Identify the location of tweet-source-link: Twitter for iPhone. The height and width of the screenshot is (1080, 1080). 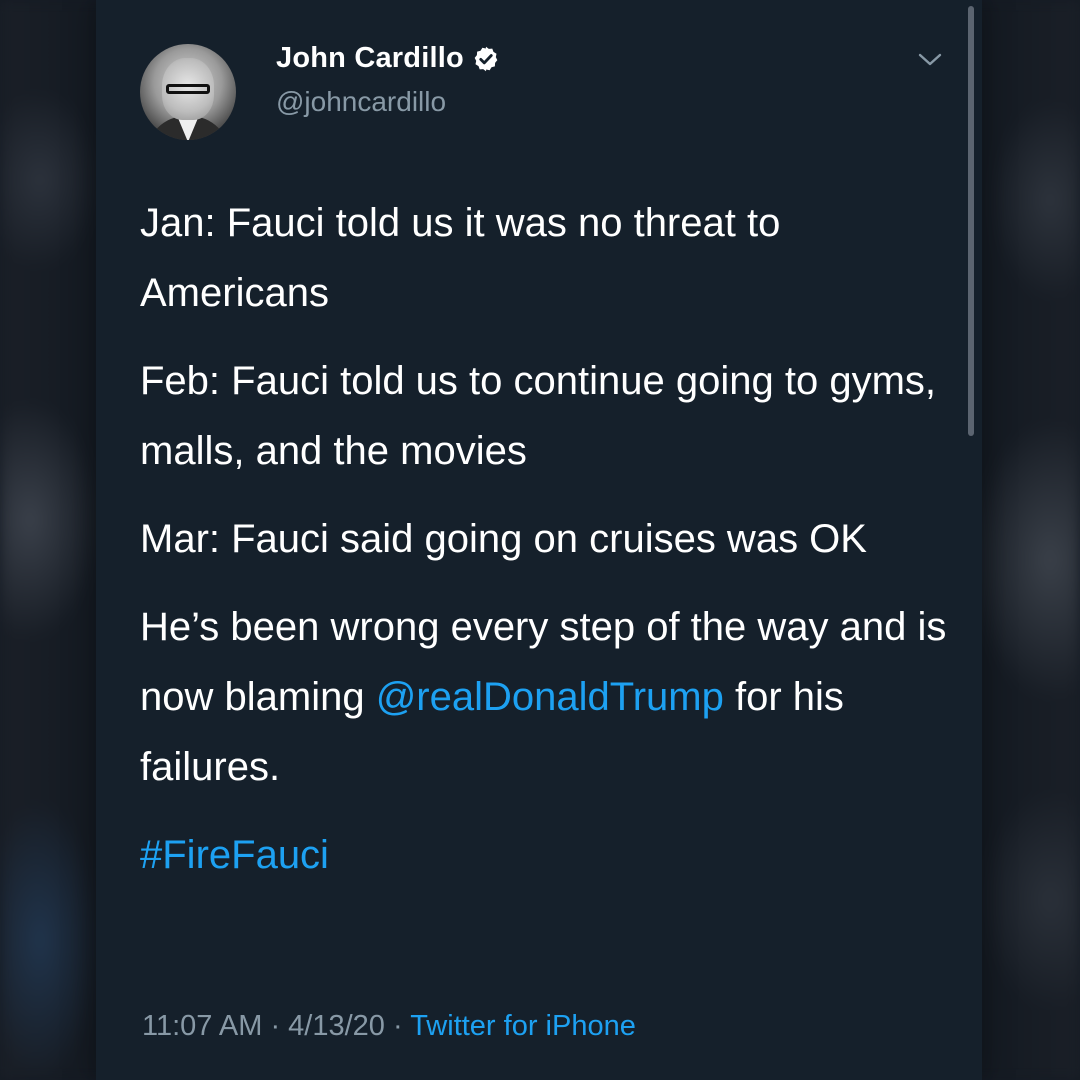
(523, 1026).